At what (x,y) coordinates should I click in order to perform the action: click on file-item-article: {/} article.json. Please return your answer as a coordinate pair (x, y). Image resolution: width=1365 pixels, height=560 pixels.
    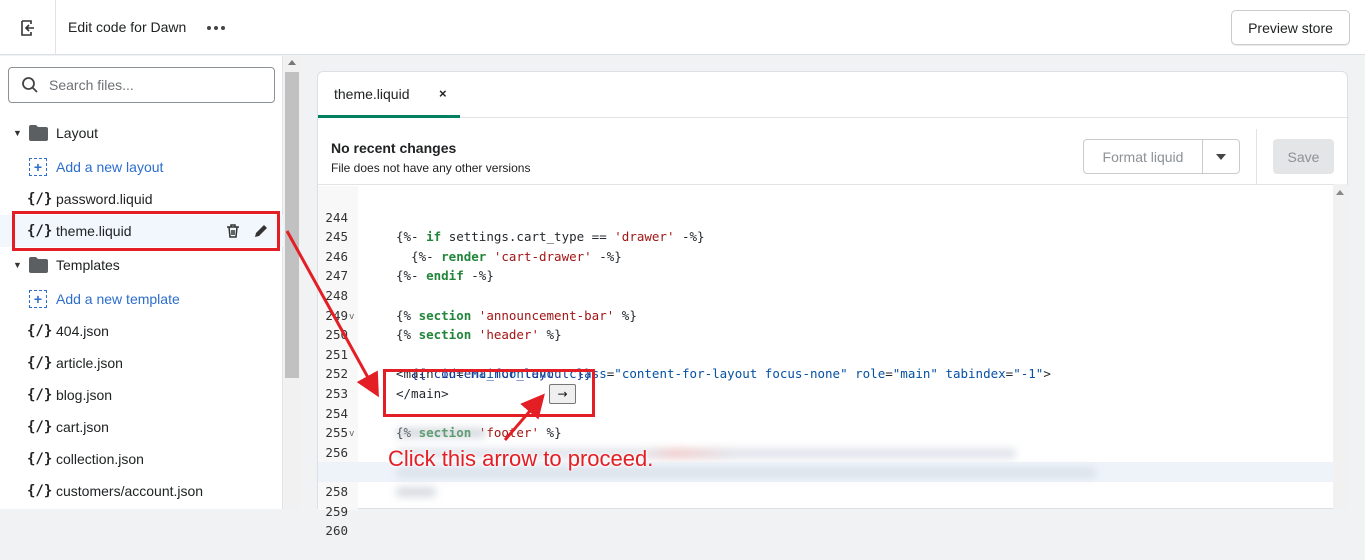
    Looking at the image, I should click on (141, 363).